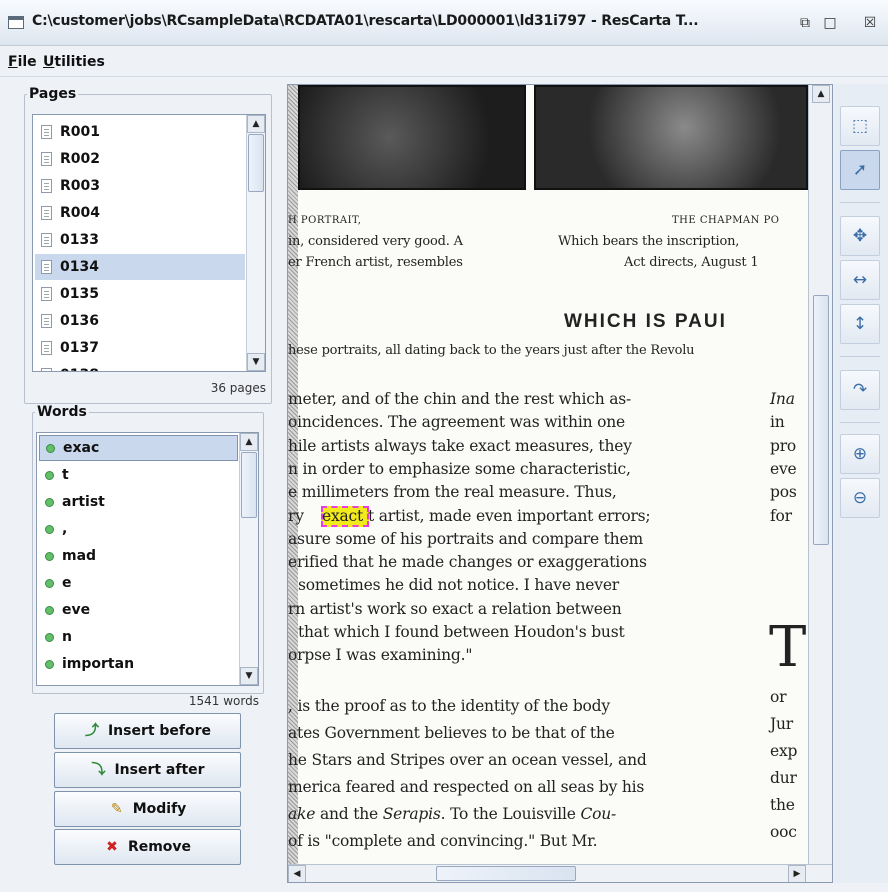 The width and height of the screenshot is (888, 892). What do you see at coordinates (140, 213) in the screenshot?
I see `page-list-item: R004` at bounding box center [140, 213].